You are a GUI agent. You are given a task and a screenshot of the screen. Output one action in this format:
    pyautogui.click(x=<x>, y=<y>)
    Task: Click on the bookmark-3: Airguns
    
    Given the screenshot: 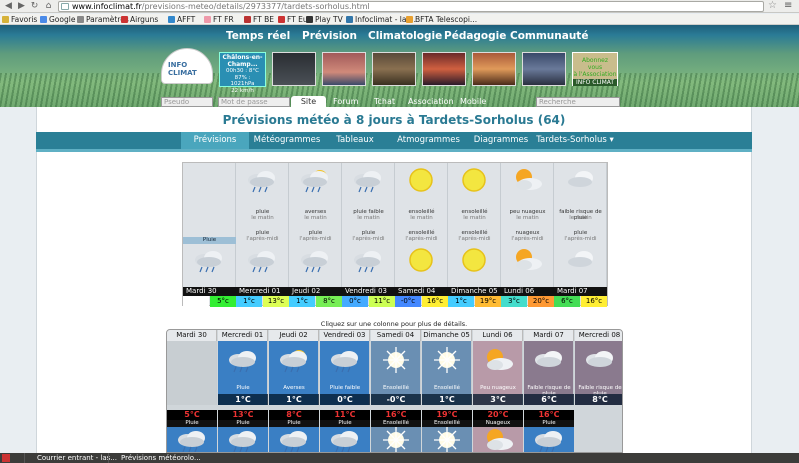 What is the action you would take?
    pyautogui.click(x=139, y=19)
    